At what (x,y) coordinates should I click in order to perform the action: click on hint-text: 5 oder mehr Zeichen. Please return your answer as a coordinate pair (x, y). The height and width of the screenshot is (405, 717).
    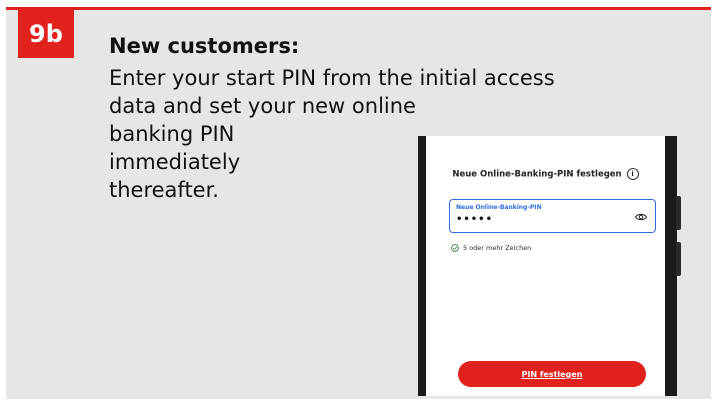
    Looking at the image, I should click on (497, 248).